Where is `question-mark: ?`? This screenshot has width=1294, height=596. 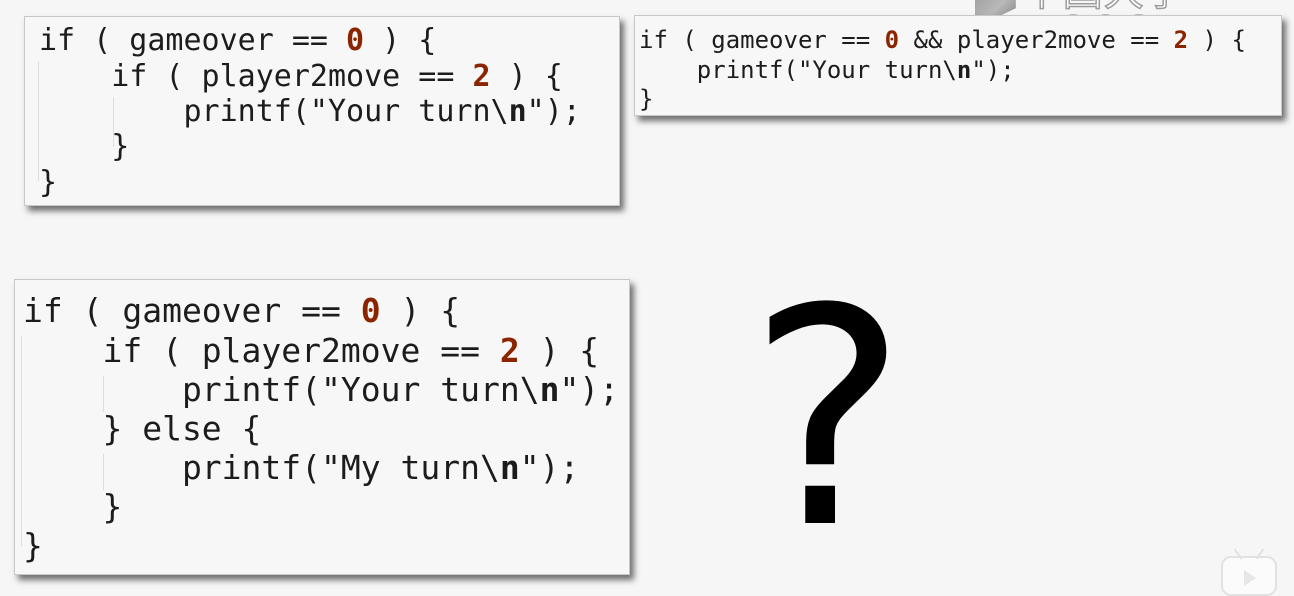
question-mark: ? is located at coordinates (828, 419).